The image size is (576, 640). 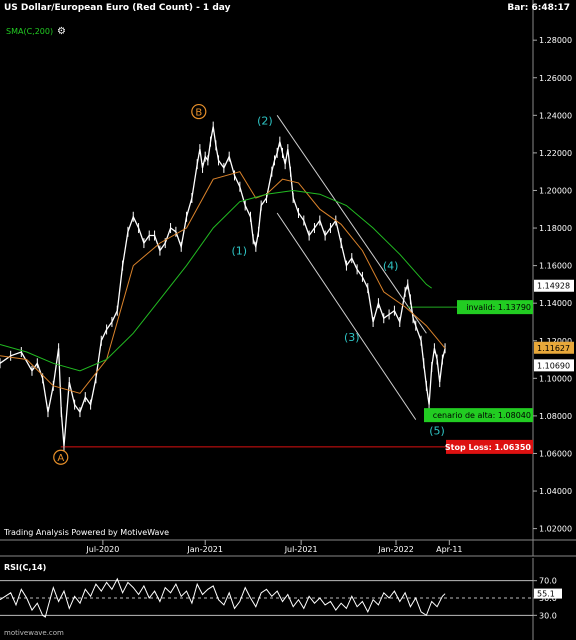 What do you see at coordinates (555, 303) in the screenshot?
I see `y-tick-label: 1.14000` at bounding box center [555, 303].